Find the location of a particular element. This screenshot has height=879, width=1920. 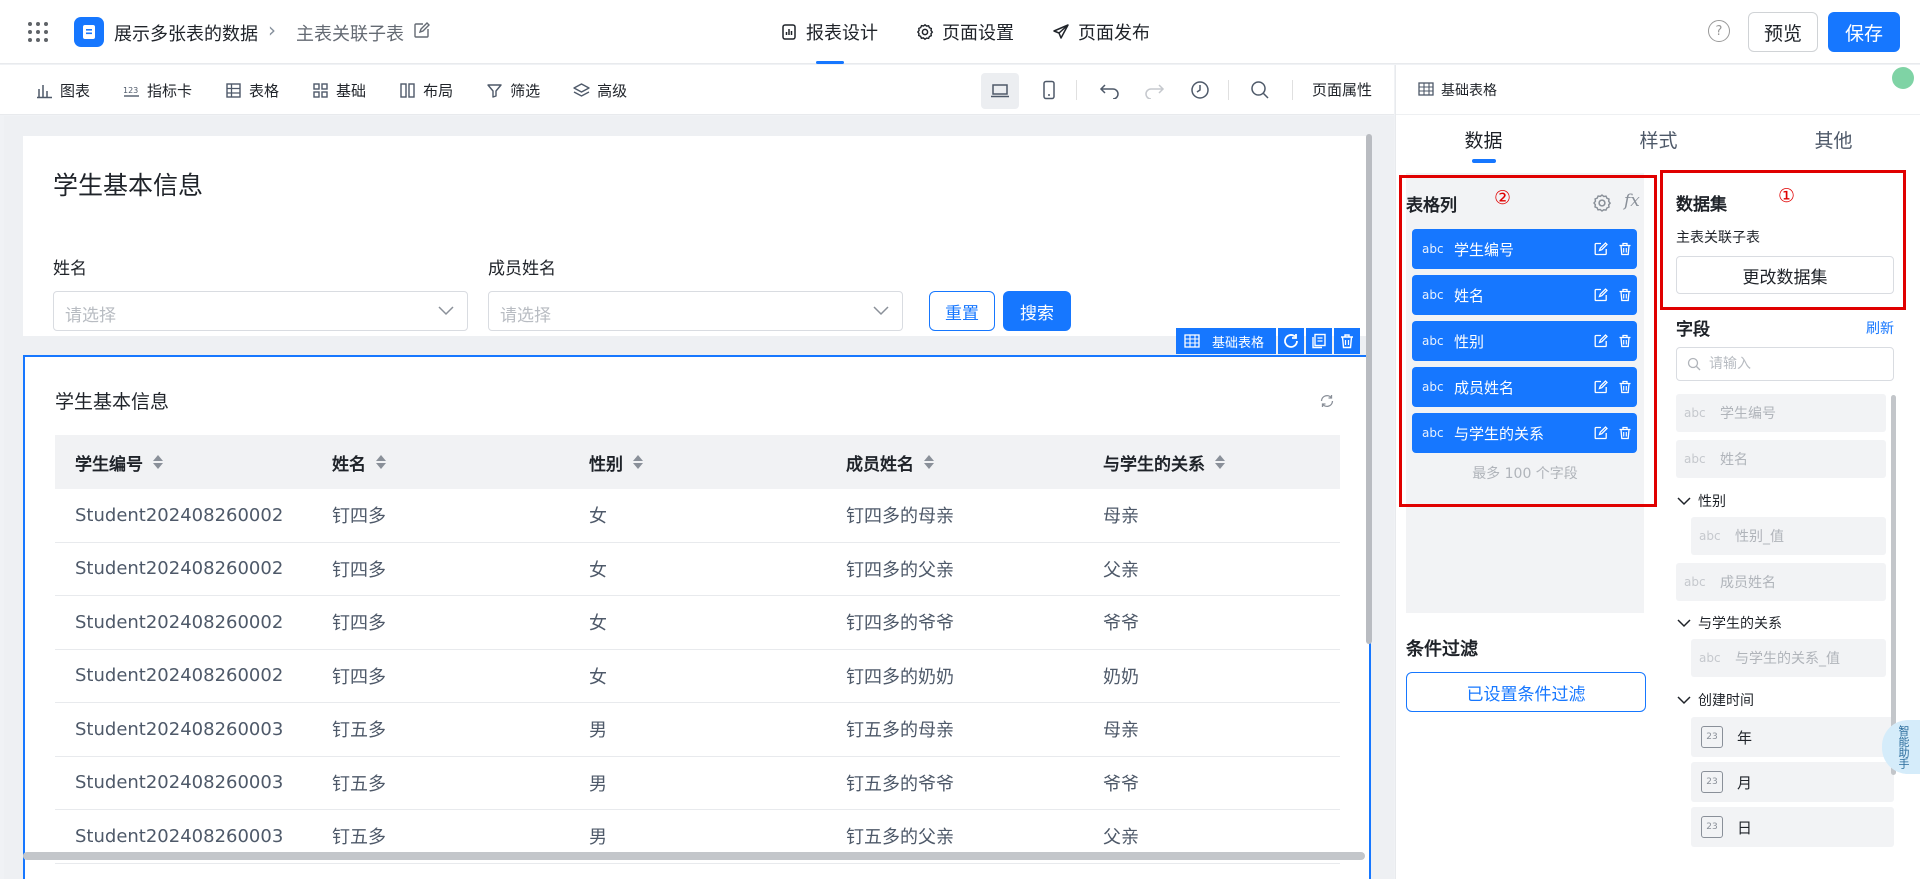

tab-page-settings: 页面设置 is located at coordinates (965, 32).